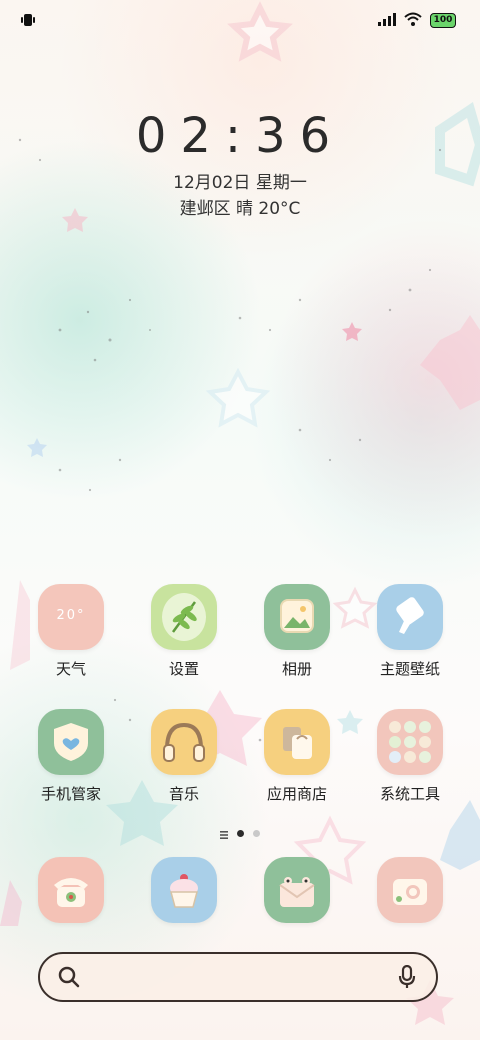  I want to click on camera-icon, so click(410, 890).